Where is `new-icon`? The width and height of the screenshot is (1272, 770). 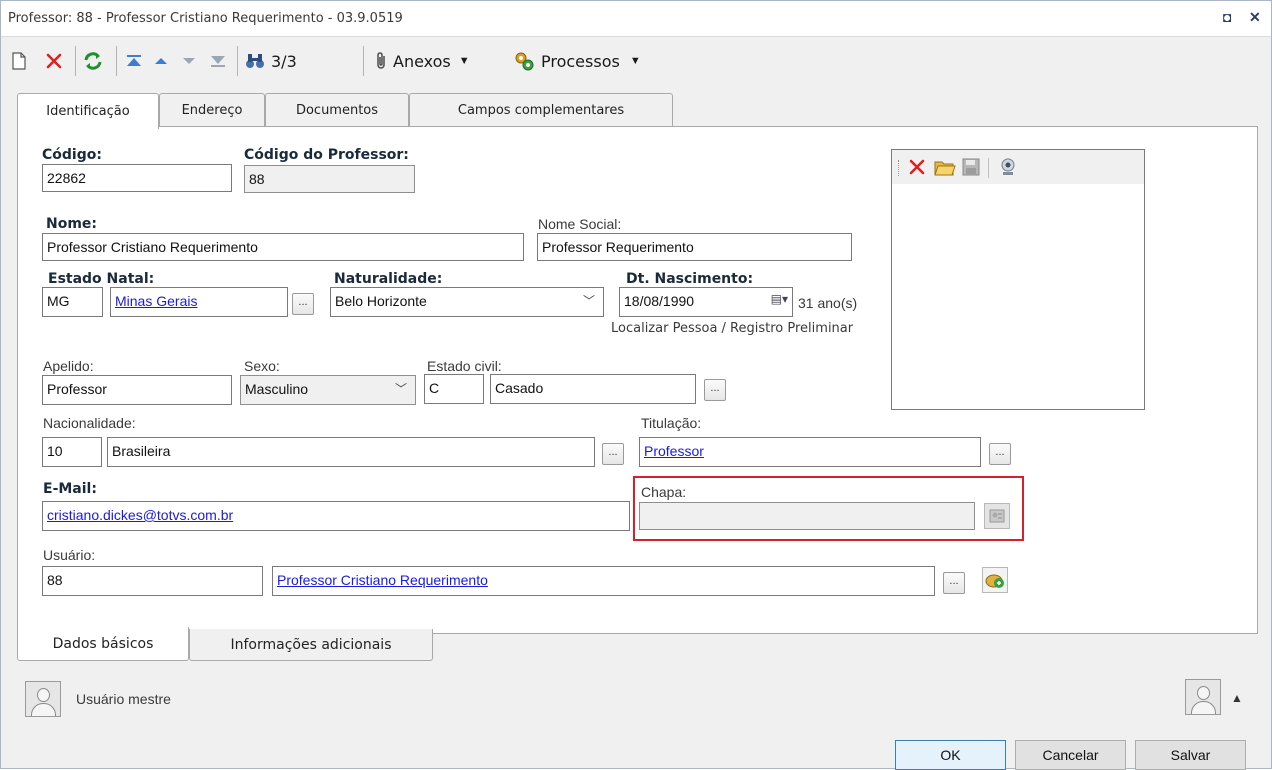
new-icon is located at coordinates (19, 61).